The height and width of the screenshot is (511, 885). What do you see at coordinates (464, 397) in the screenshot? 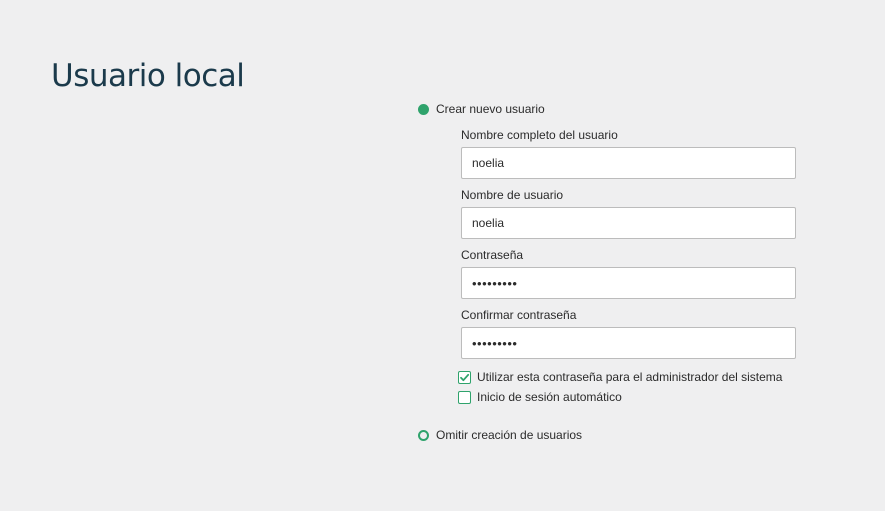
I see `auto-login-checkbox` at bounding box center [464, 397].